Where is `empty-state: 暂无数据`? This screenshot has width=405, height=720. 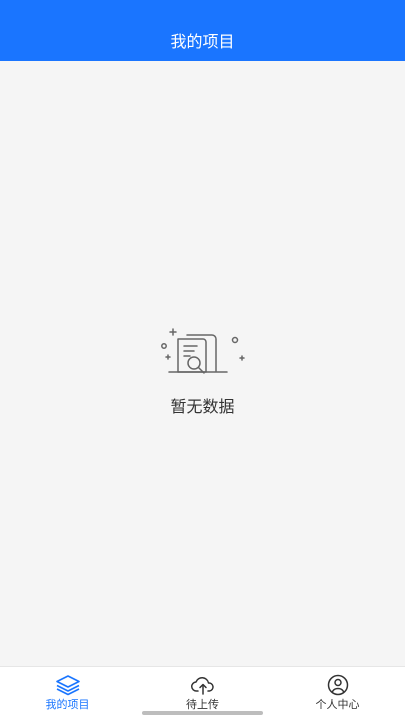
empty-state: 暂无数据 is located at coordinates (202, 375).